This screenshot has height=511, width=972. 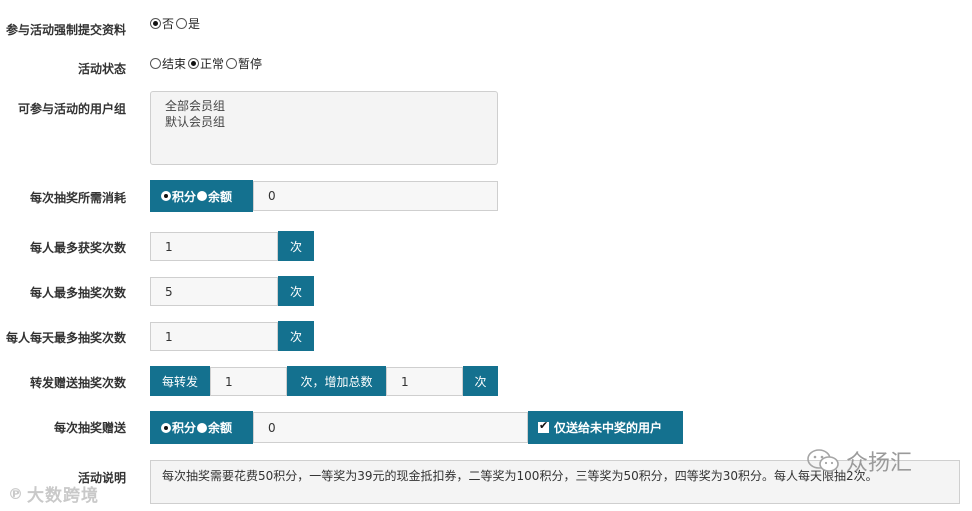 What do you see at coordinates (220, 196) in the screenshot?
I see `cost-balance-text: 余额` at bounding box center [220, 196].